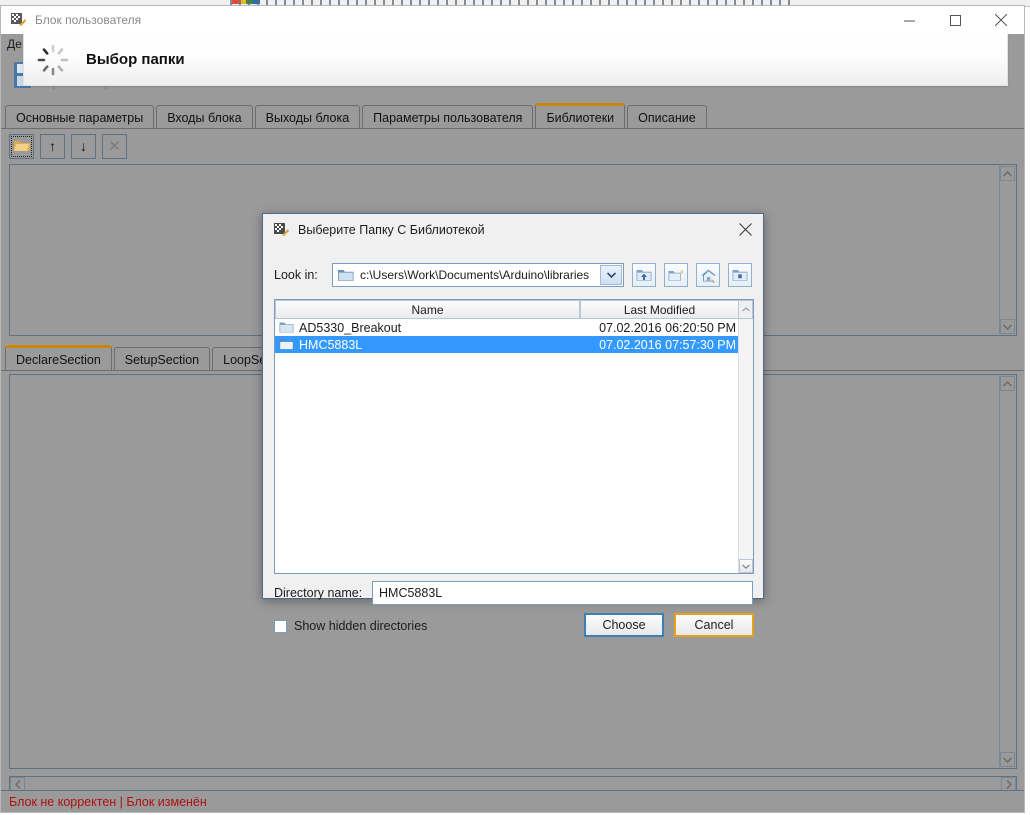  Describe the element at coordinates (17, 784) in the screenshot. I see `chevron-left-icon` at that location.